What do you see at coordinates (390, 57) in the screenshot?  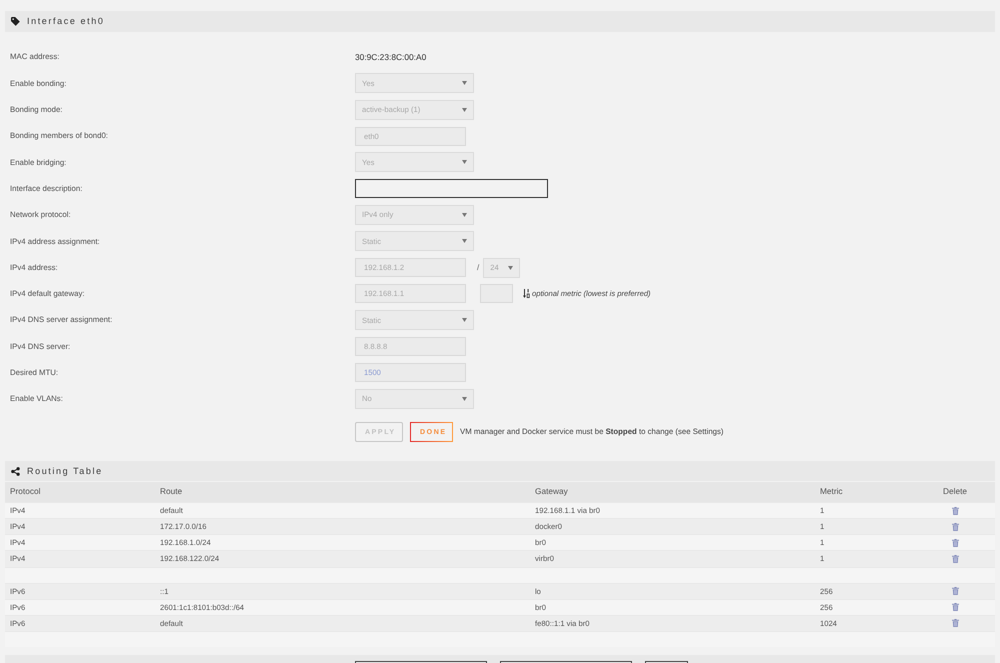 I see `mac-address-value: 30:9C:23:8C:00:A0` at bounding box center [390, 57].